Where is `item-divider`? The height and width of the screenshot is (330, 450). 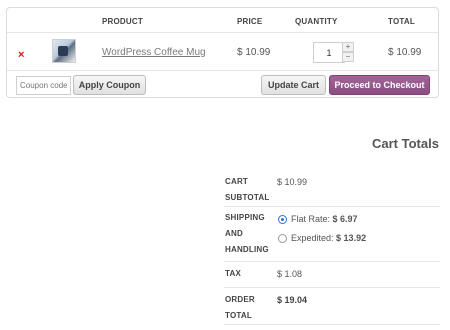 item-divider is located at coordinates (222, 70).